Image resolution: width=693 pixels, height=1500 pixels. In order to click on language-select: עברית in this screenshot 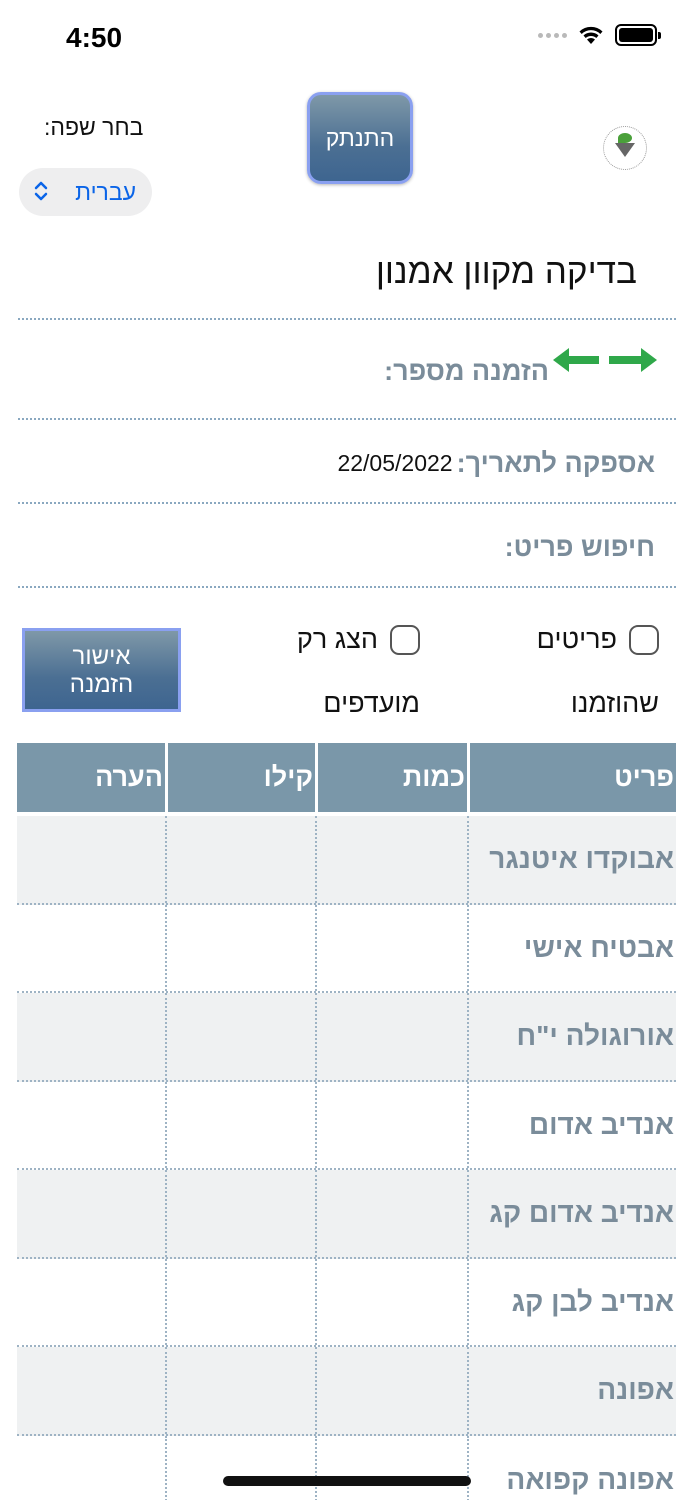, I will do `click(85, 192)`.